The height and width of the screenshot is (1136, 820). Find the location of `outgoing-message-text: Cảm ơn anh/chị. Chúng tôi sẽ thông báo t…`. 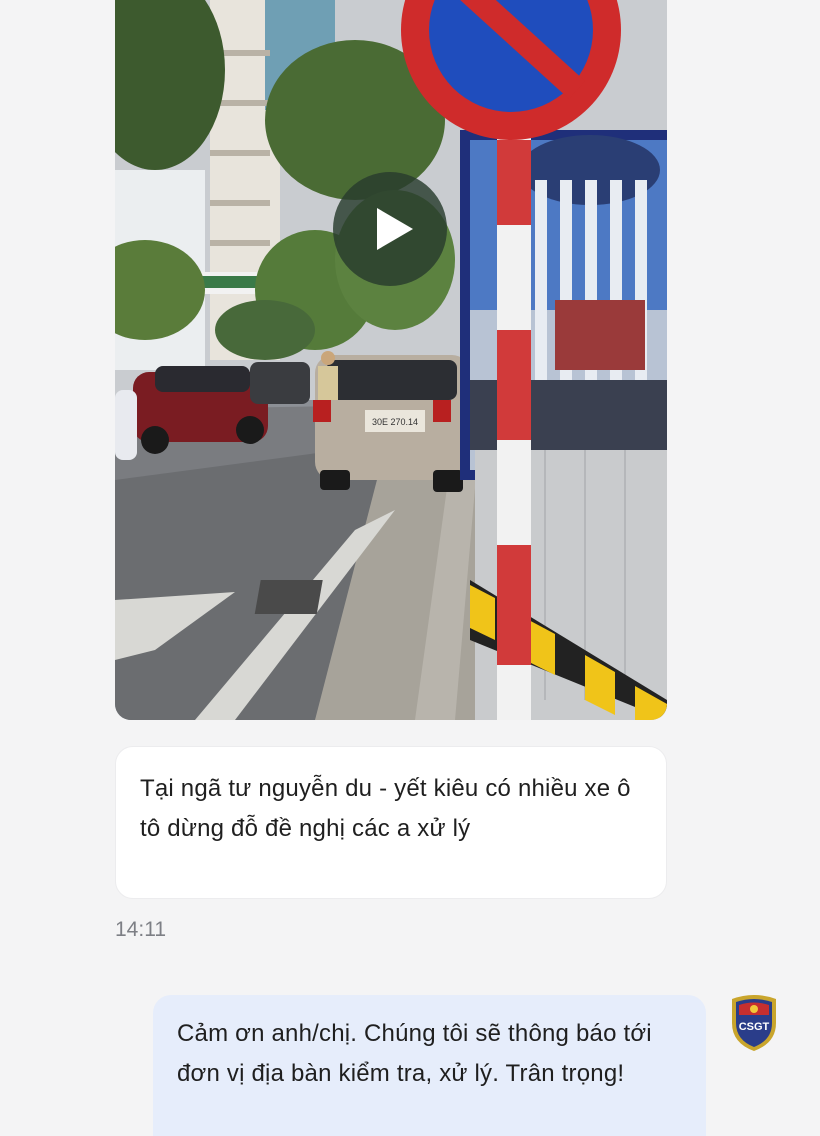

outgoing-message-text: Cảm ơn anh/chị. Chúng tôi sẽ thông báo t… is located at coordinates (414, 1053).